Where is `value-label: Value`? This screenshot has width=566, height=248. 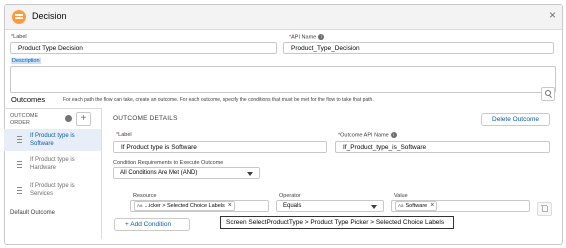 value-label: Value is located at coordinates (401, 196).